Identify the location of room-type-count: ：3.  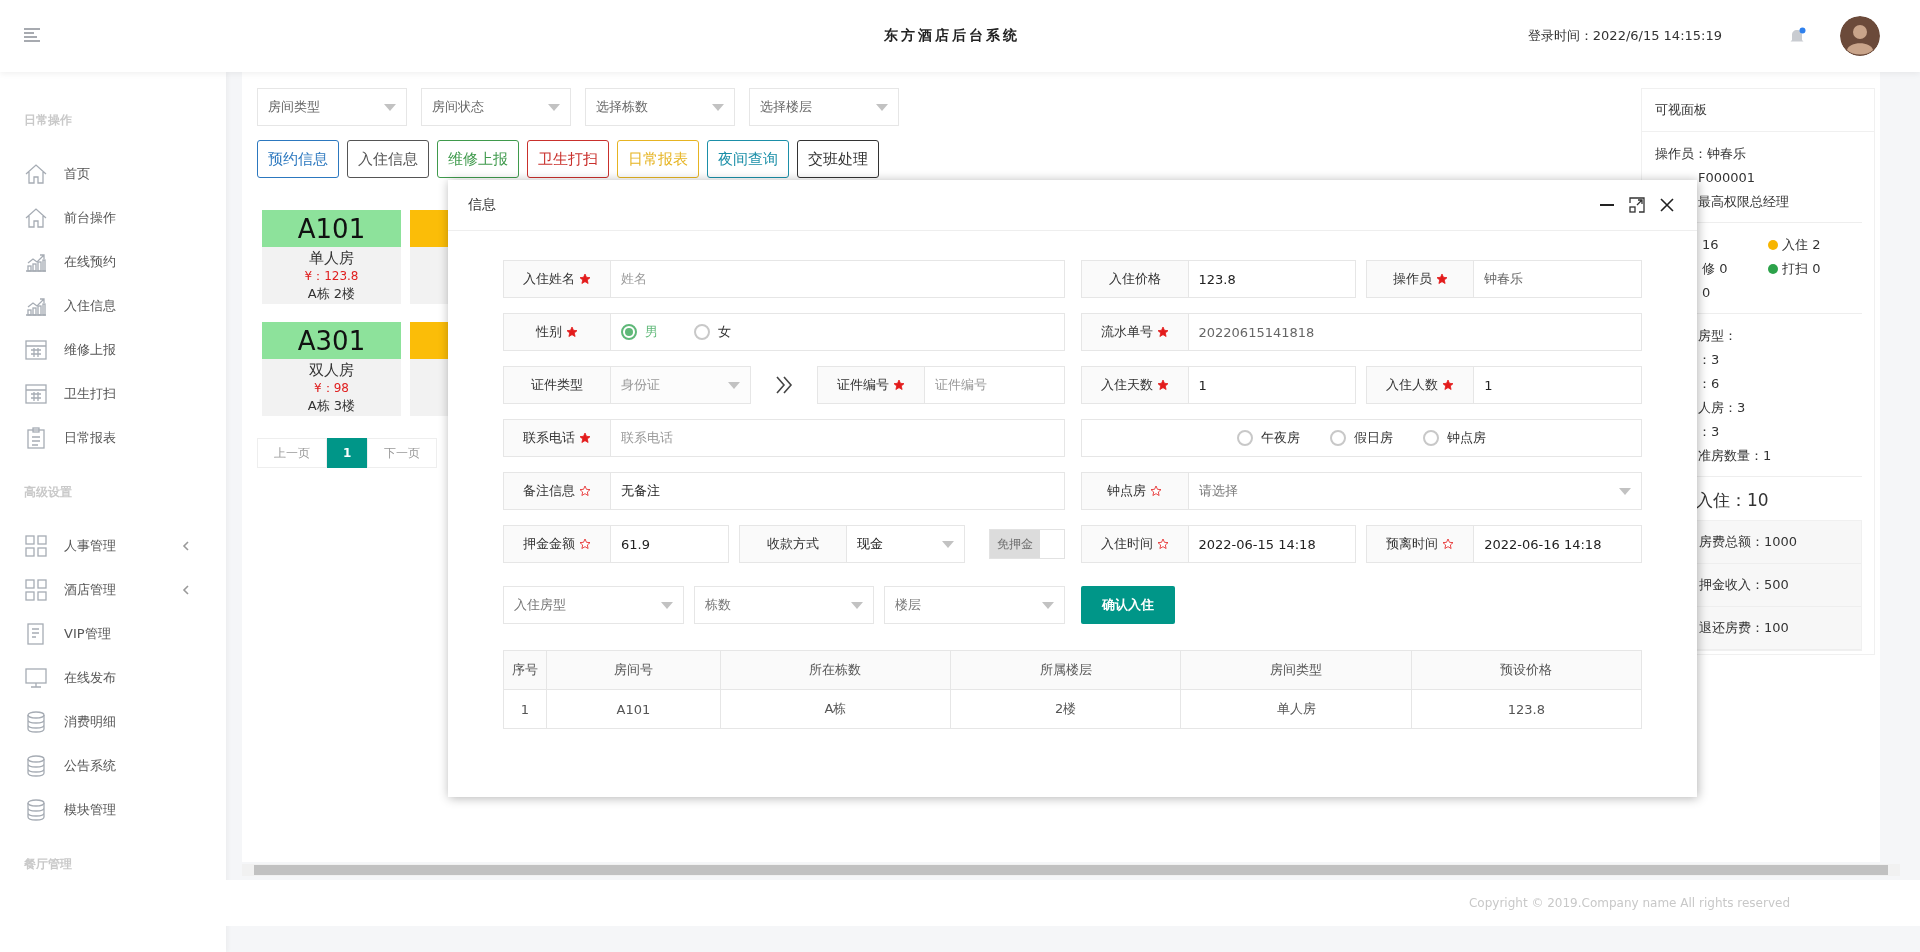
(1709, 432).